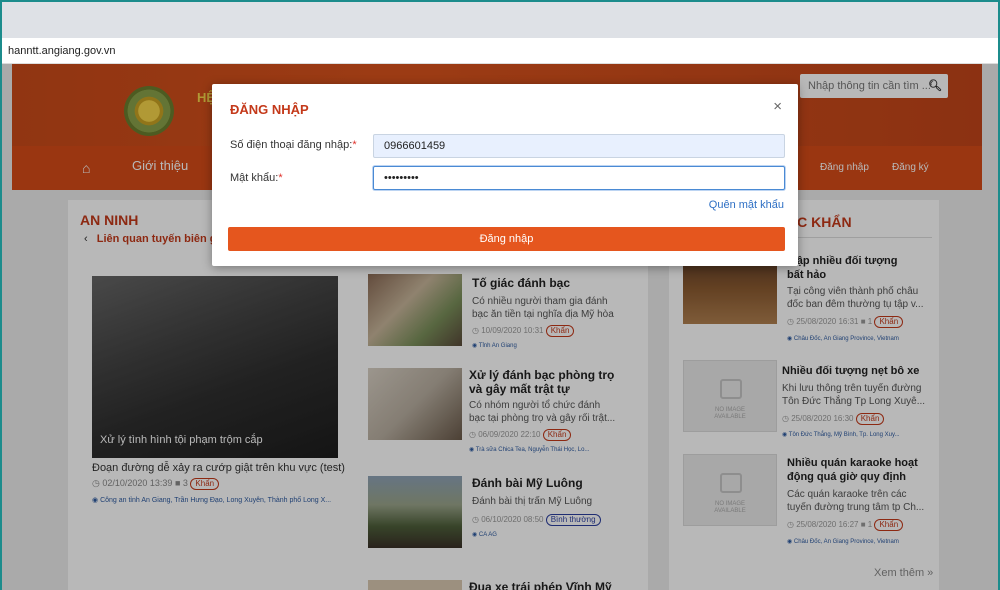 This screenshot has height=590, width=1000. Describe the element at coordinates (746, 205) in the screenshot. I see `forgot-password-link: Quên mật khẩu` at that location.